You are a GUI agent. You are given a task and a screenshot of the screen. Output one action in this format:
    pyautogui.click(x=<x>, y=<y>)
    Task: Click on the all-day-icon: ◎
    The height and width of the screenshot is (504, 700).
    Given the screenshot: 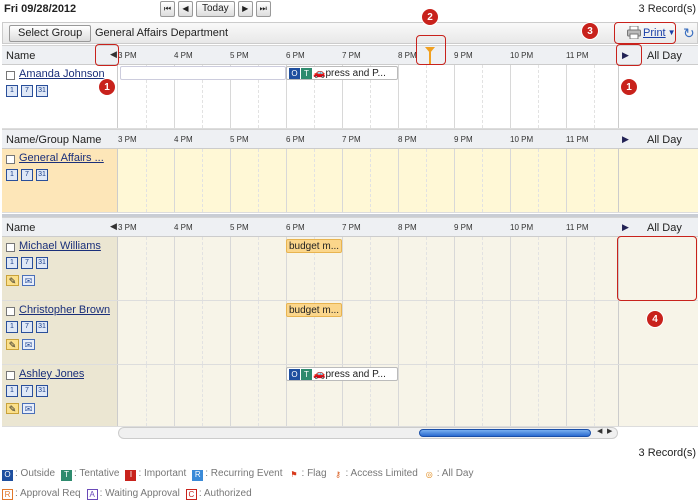 What is the action you would take?
    pyautogui.click(x=429, y=474)
    